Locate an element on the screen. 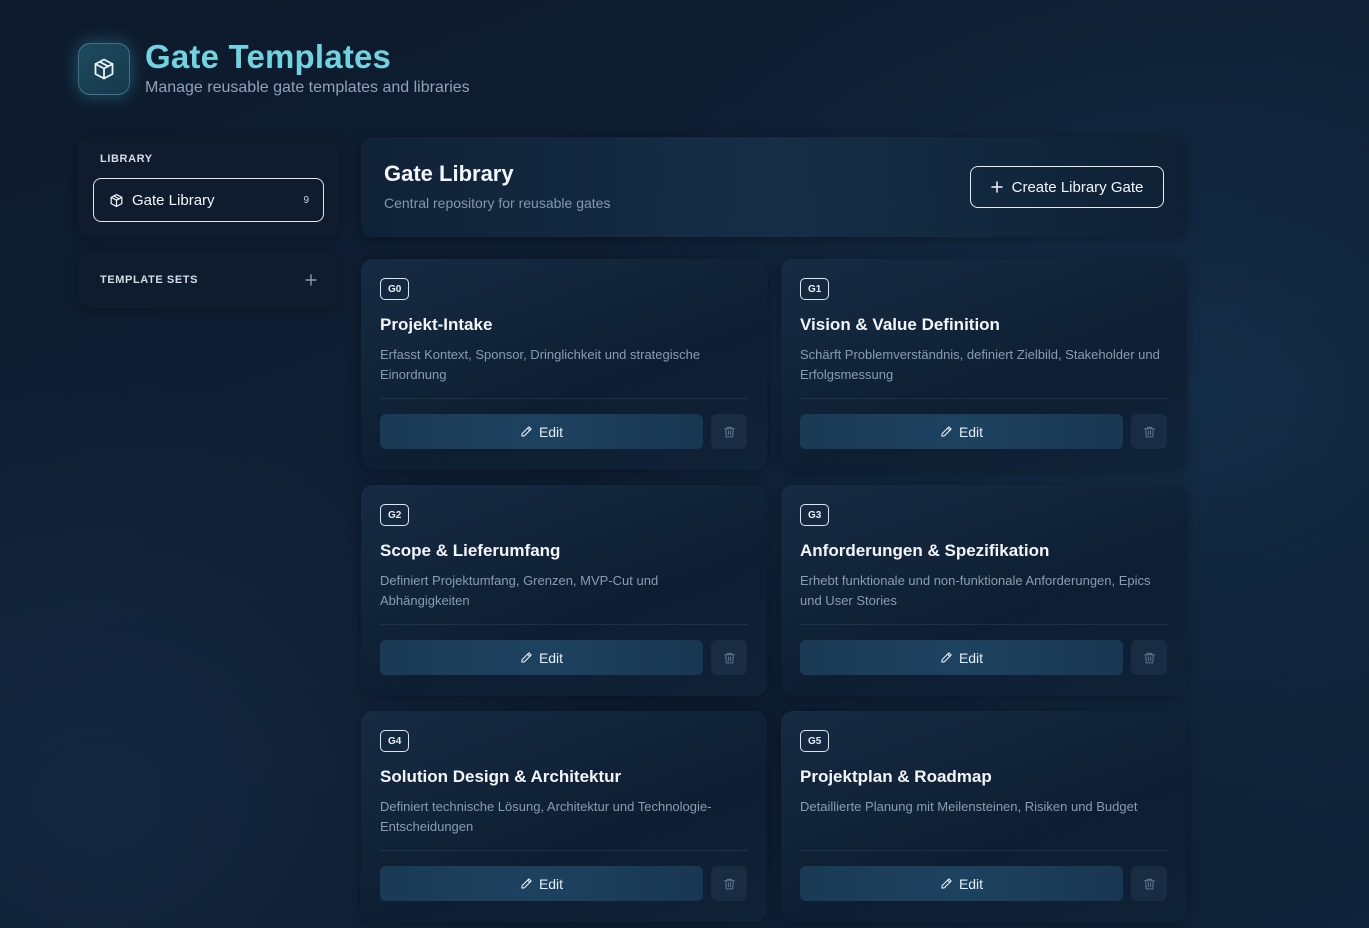  sidebar-item-gate-library: Gate Library 9 is located at coordinates (208, 200).